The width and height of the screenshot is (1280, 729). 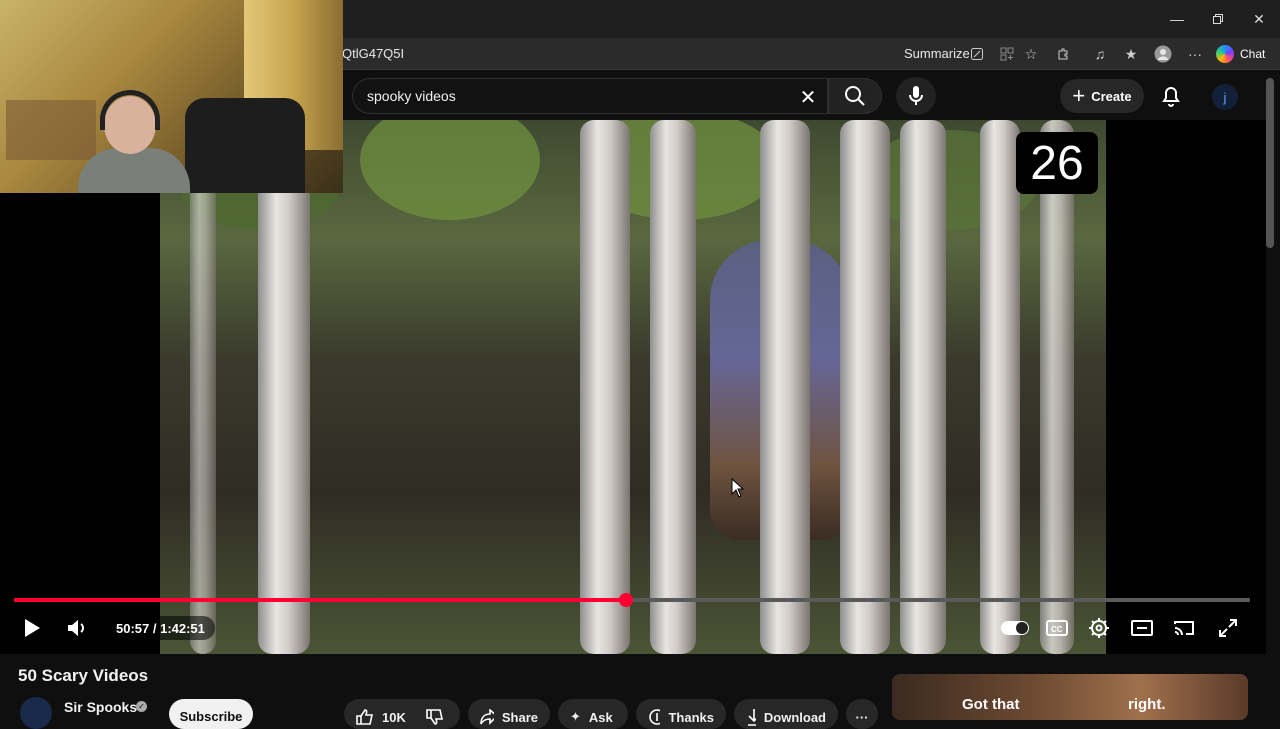 What do you see at coordinates (1031, 54) in the screenshot?
I see `favorite-star-icon: ☆` at bounding box center [1031, 54].